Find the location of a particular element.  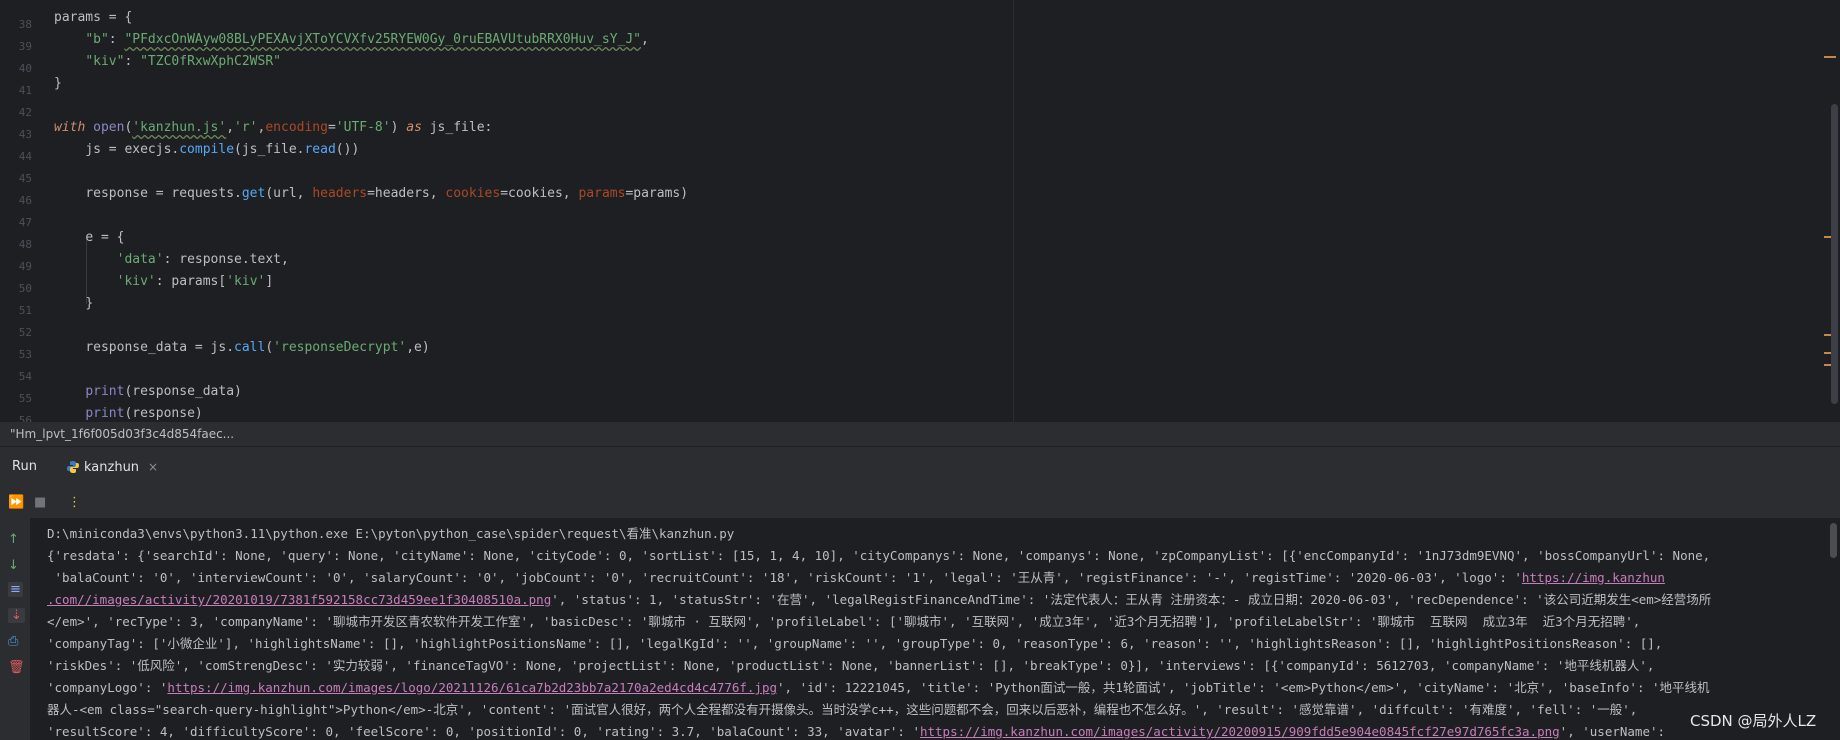

scroll-to-end-icon: ⇣ is located at coordinates (16, 615).